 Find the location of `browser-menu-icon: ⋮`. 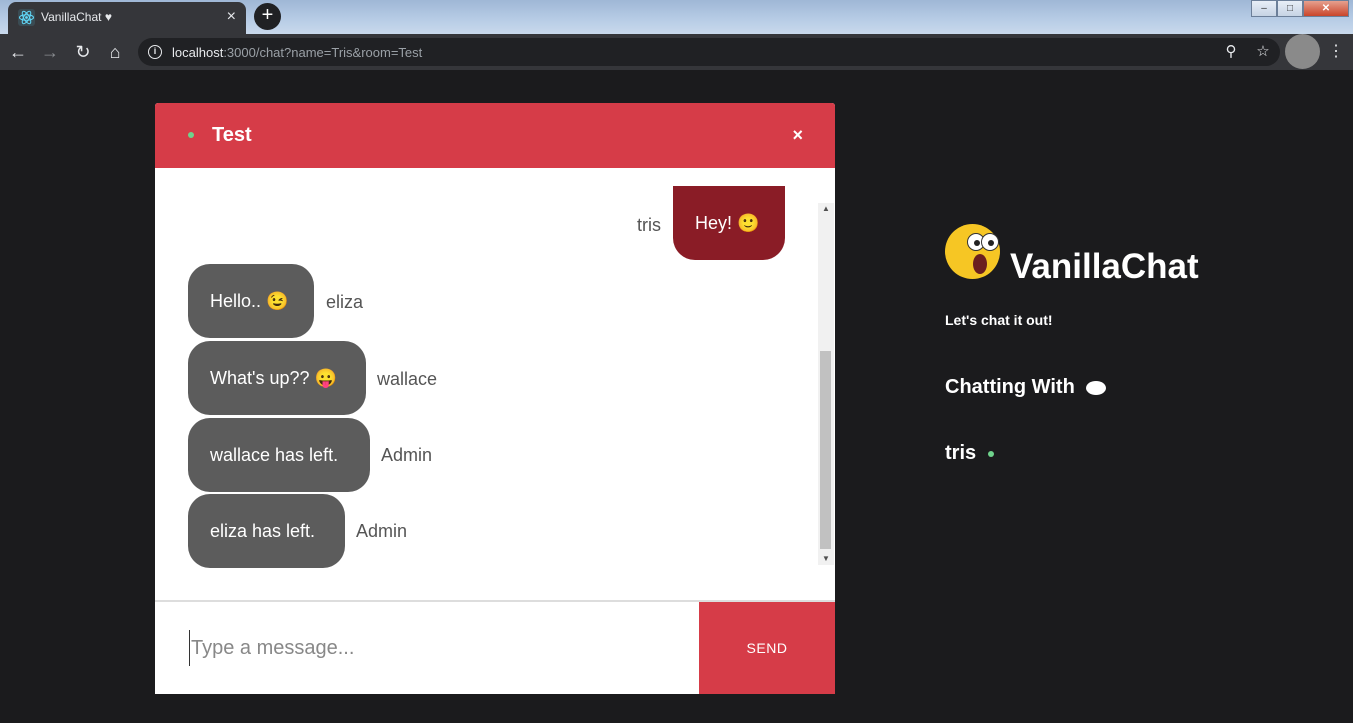

browser-menu-icon: ⋮ is located at coordinates (1336, 51).